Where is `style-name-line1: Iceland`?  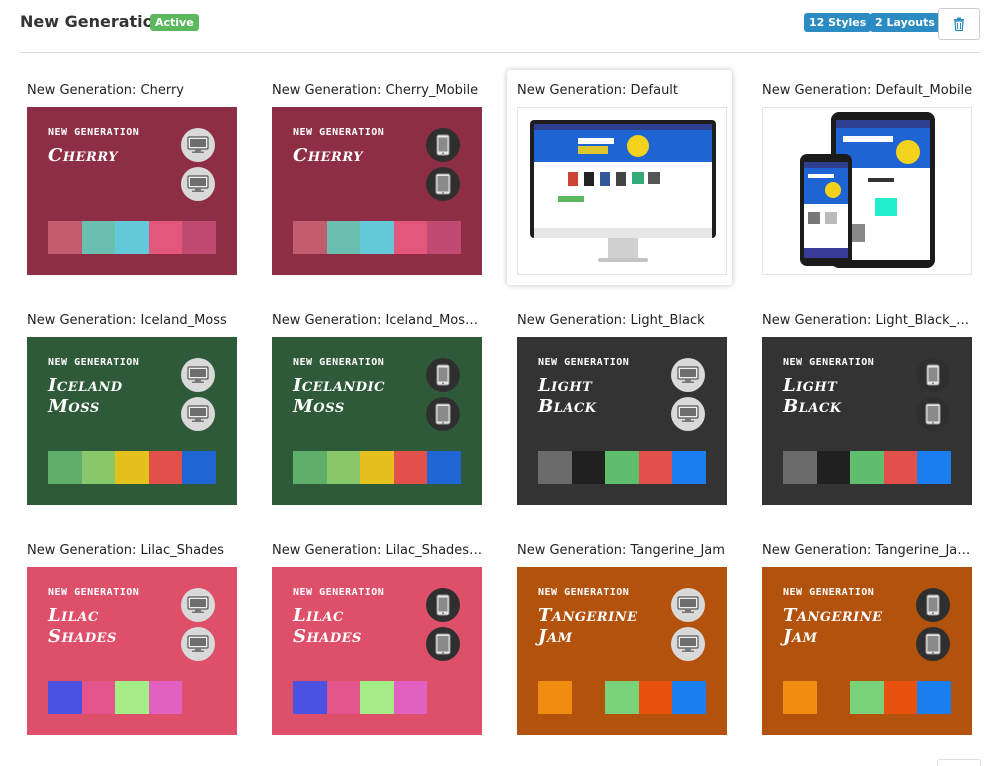
style-name-line1: Iceland is located at coordinates (85, 385).